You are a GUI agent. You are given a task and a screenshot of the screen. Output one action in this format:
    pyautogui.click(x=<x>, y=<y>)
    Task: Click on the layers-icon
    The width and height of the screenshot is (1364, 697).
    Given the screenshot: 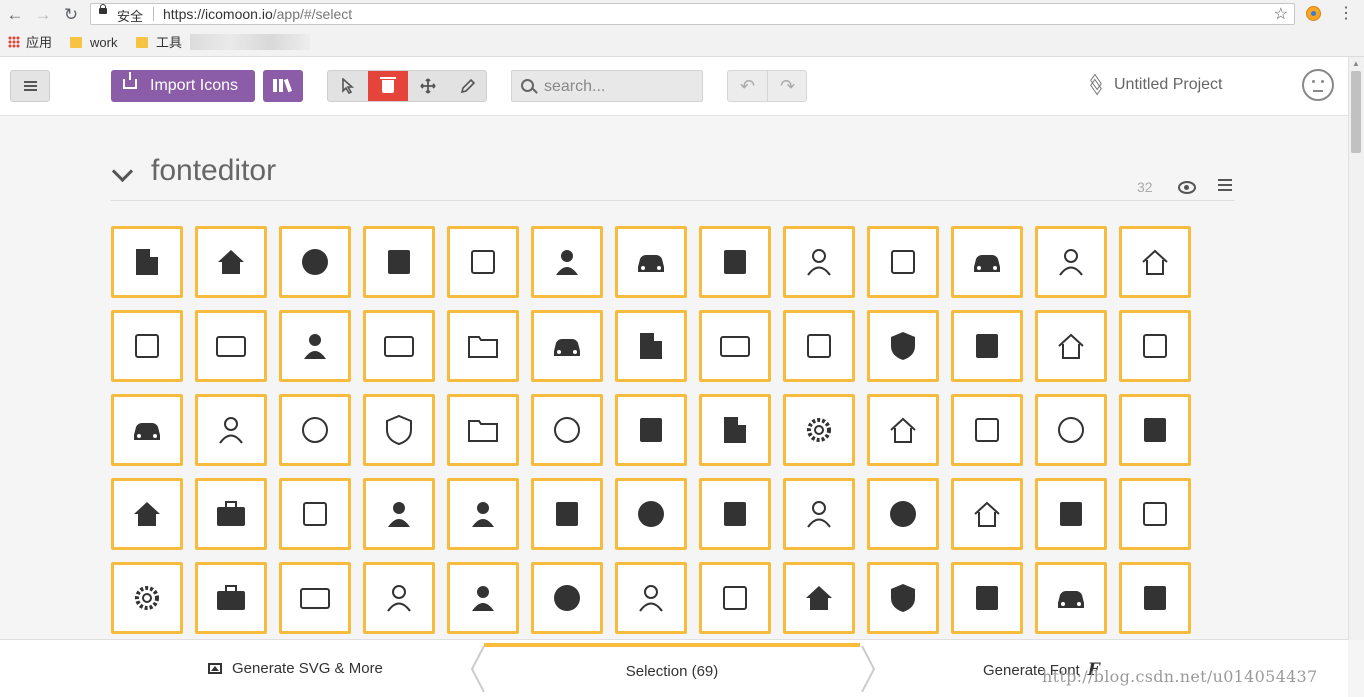 What is the action you would take?
    pyautogui.click(x=1096, y=84)
    